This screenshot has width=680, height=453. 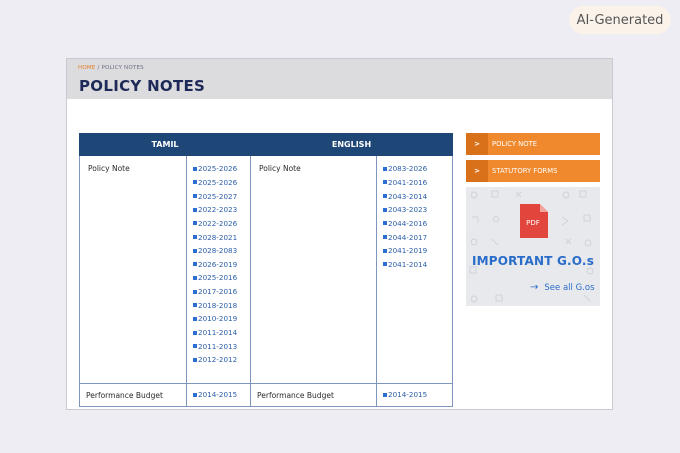 I want to click on sidebar-button-label: POLICY NOTE, so click(x=515, y=144).